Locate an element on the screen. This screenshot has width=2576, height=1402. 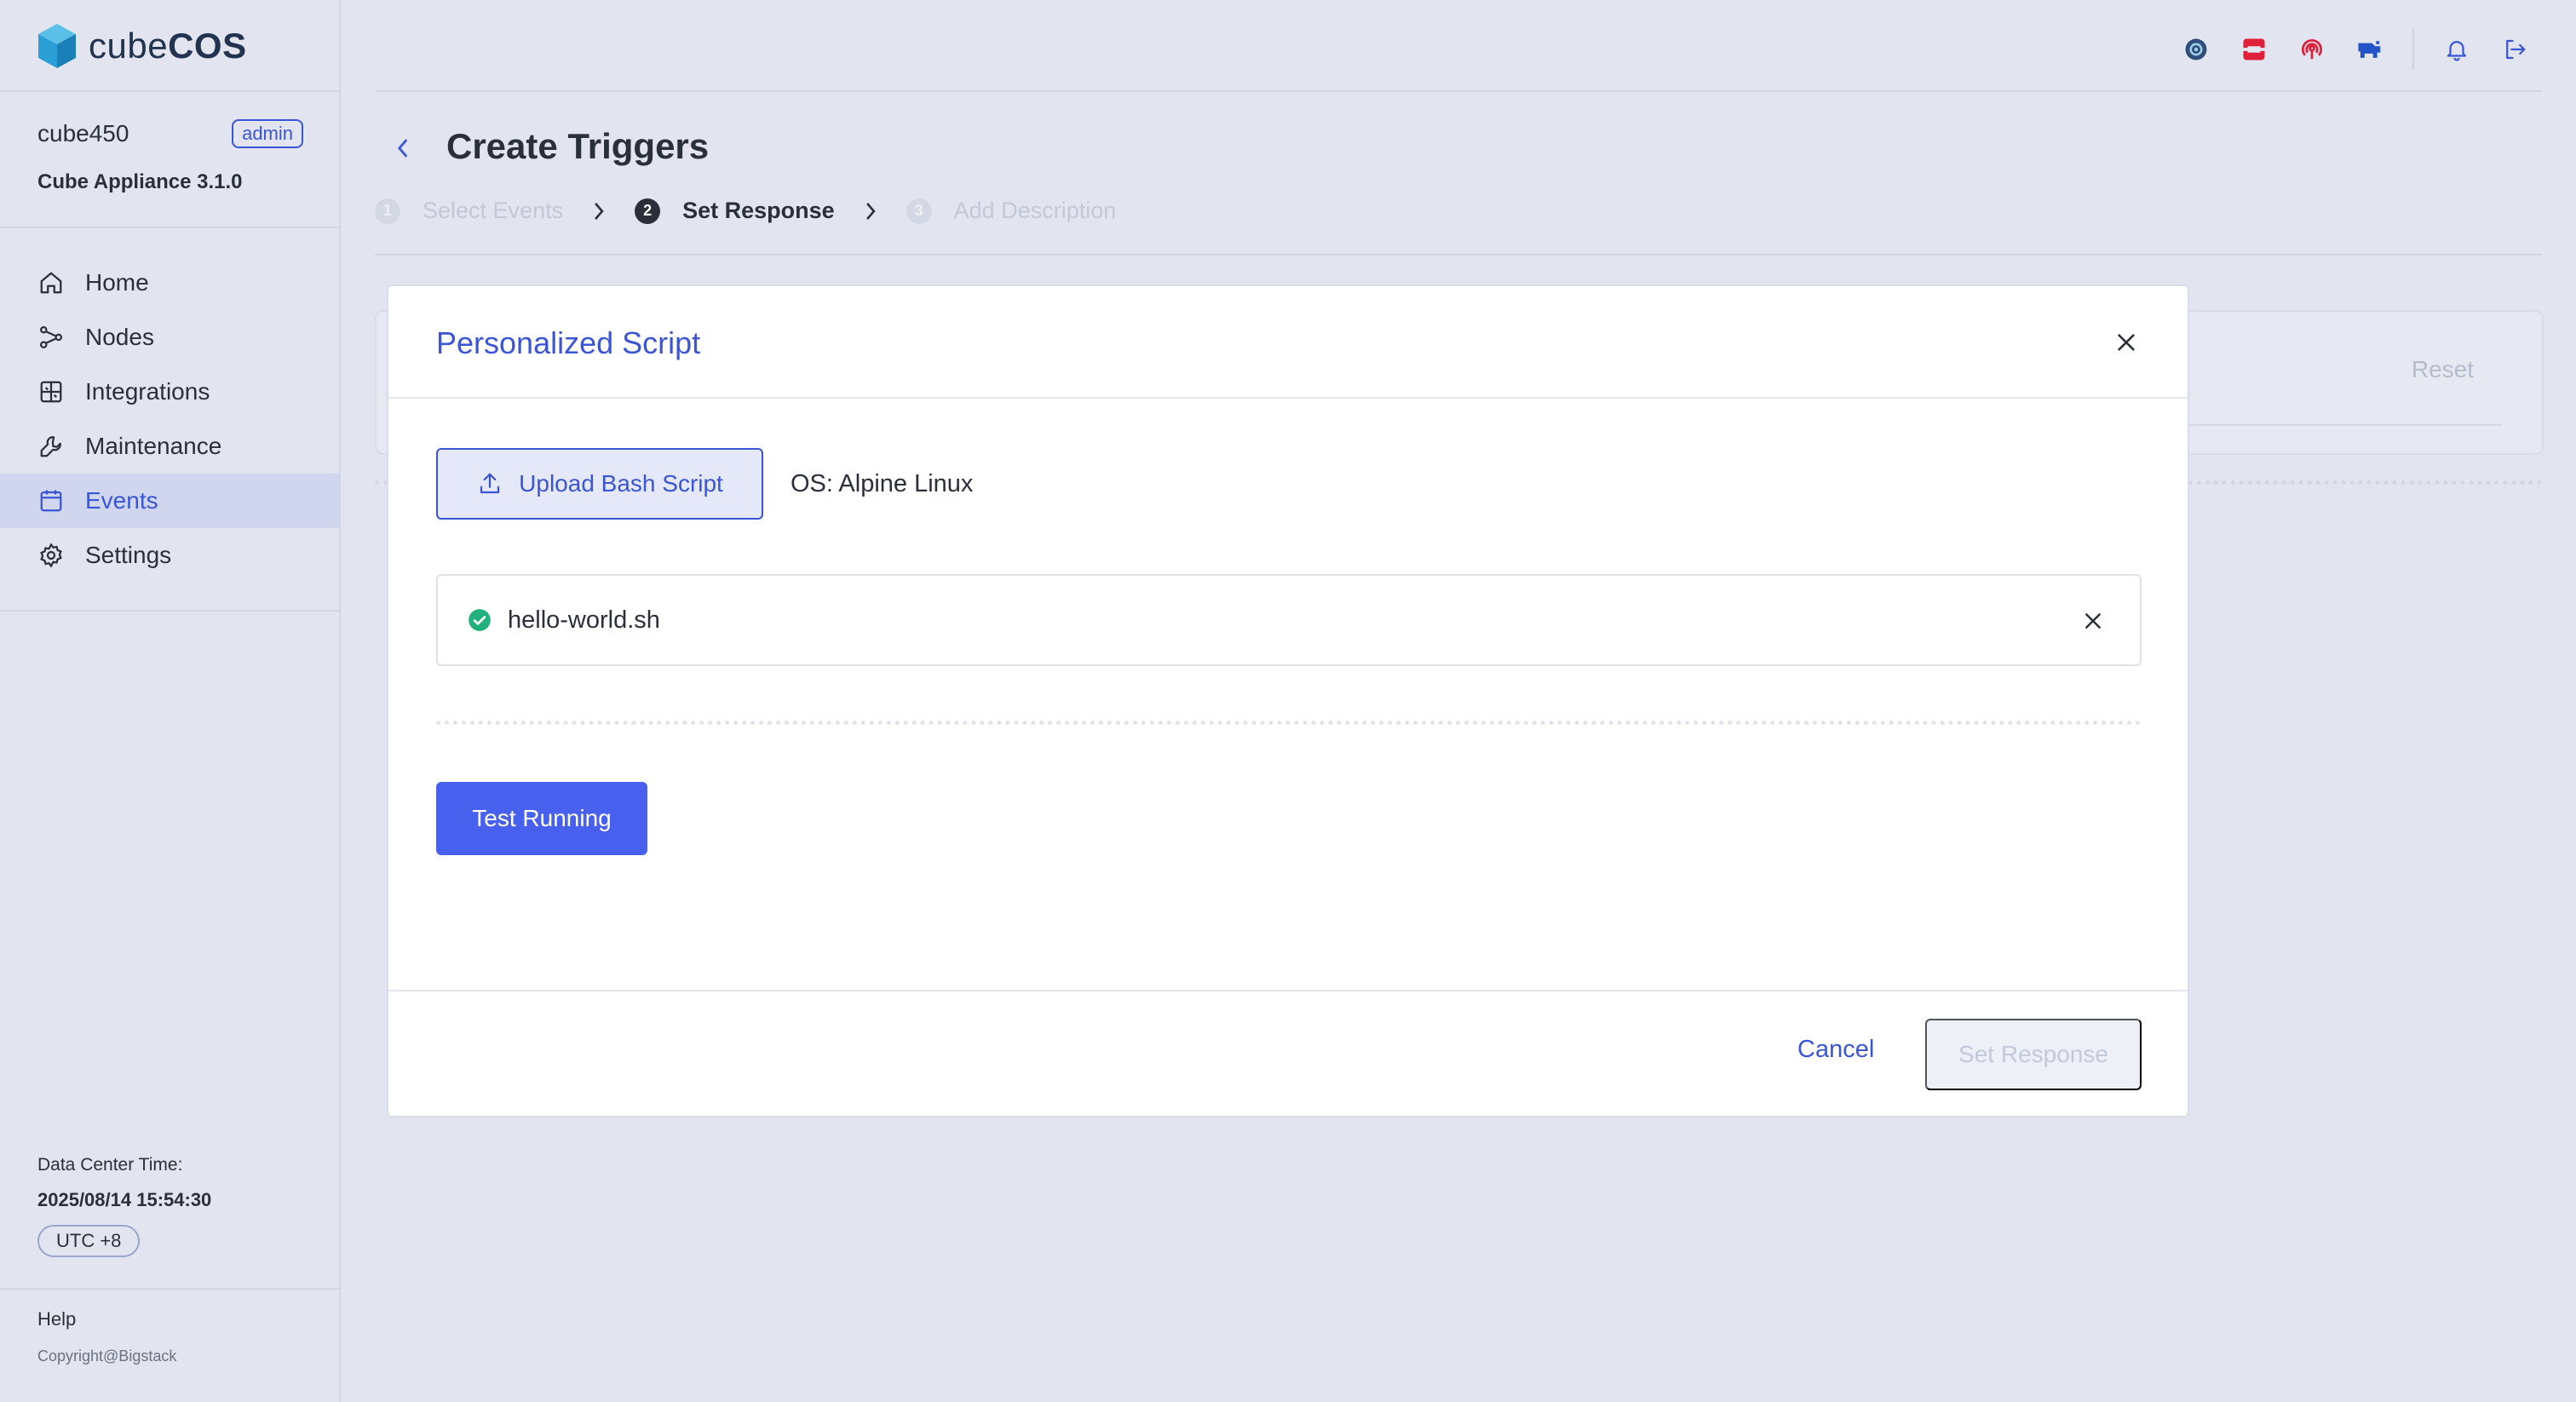
sidebar-item-maintenance: Maintenance is located at coordinates (171, 446).